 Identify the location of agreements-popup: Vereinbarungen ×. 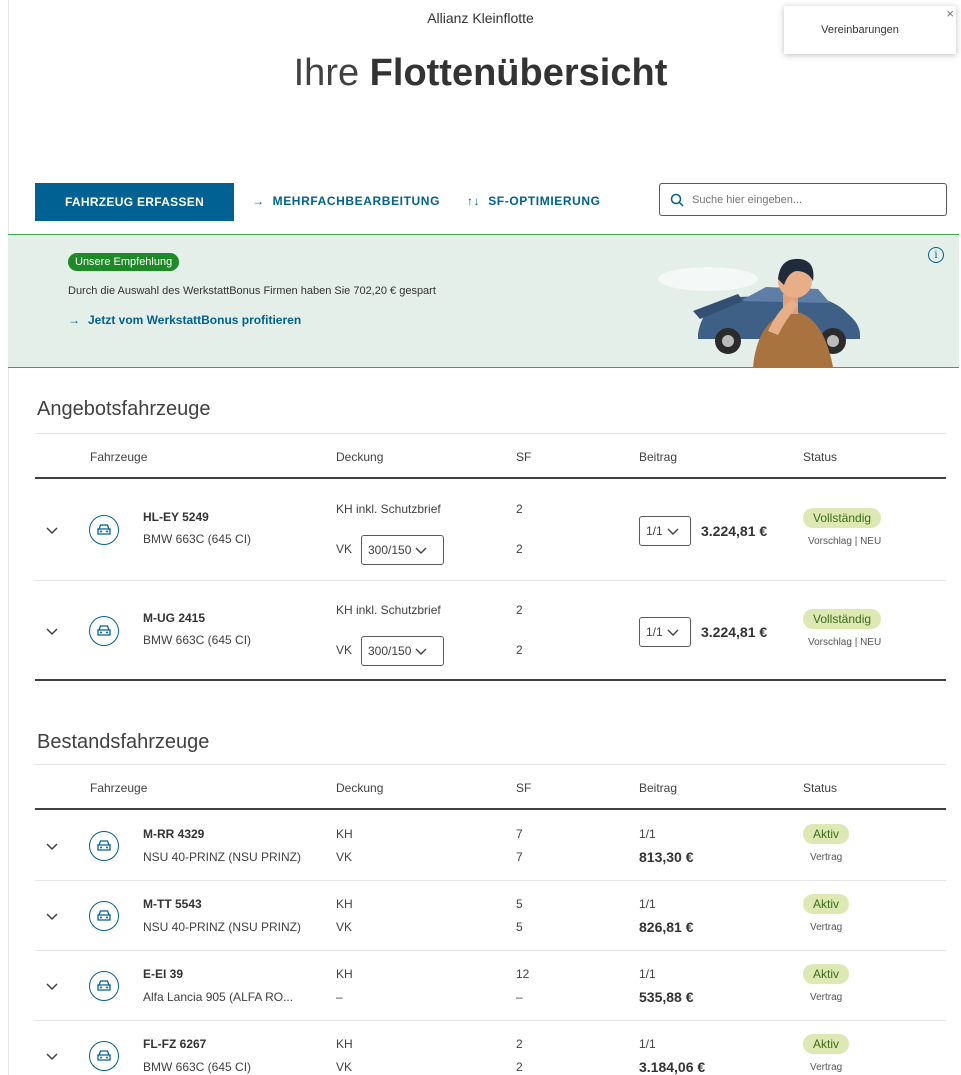
(870, 30).